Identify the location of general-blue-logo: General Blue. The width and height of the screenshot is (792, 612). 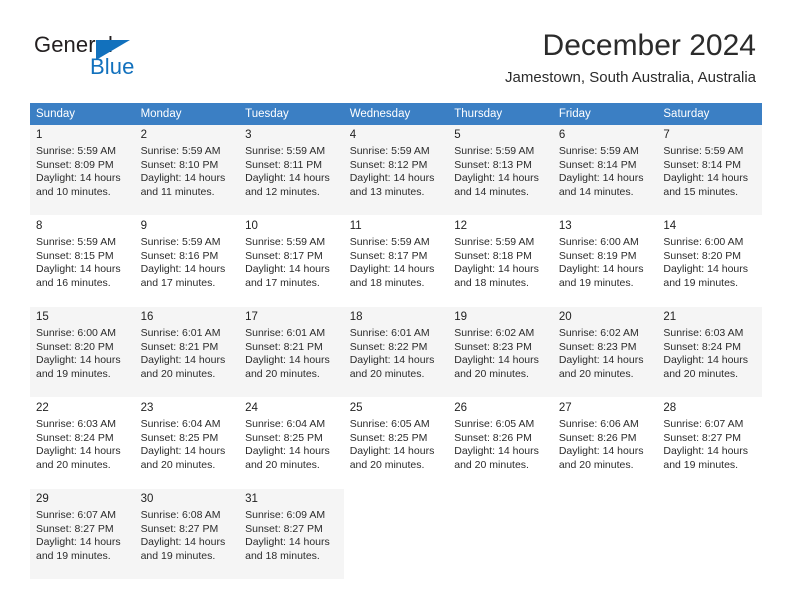
(134, 58).